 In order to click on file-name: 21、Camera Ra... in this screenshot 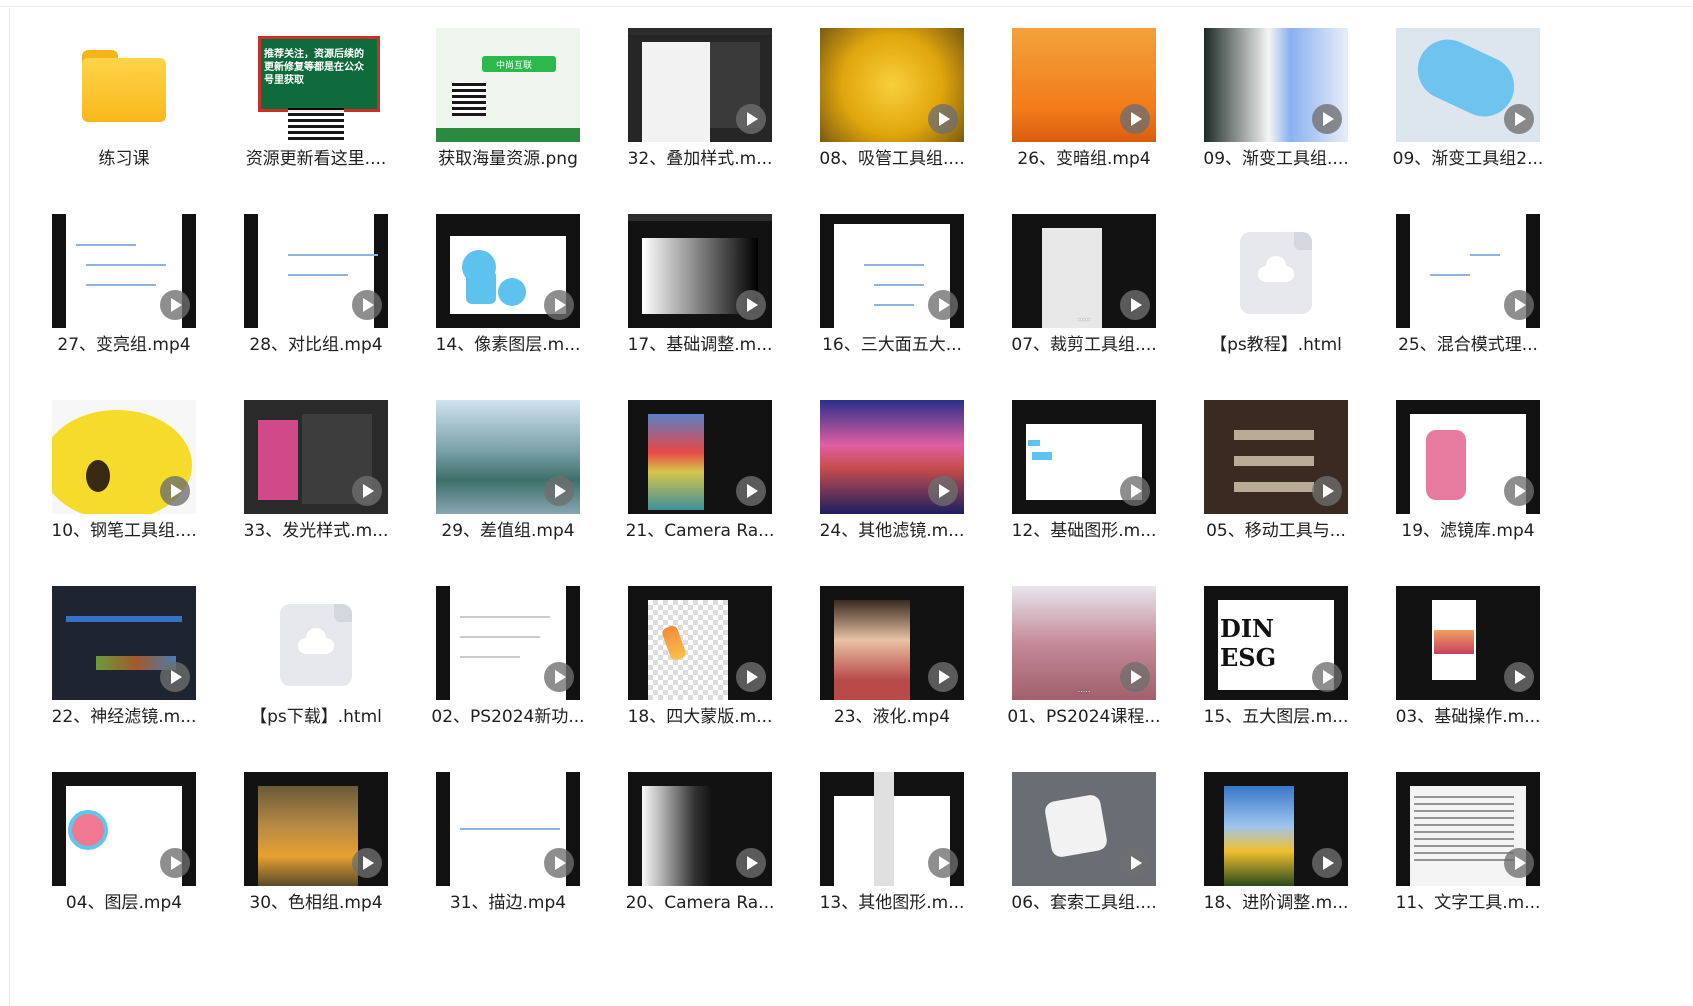, I will do `click(700, 531)`.